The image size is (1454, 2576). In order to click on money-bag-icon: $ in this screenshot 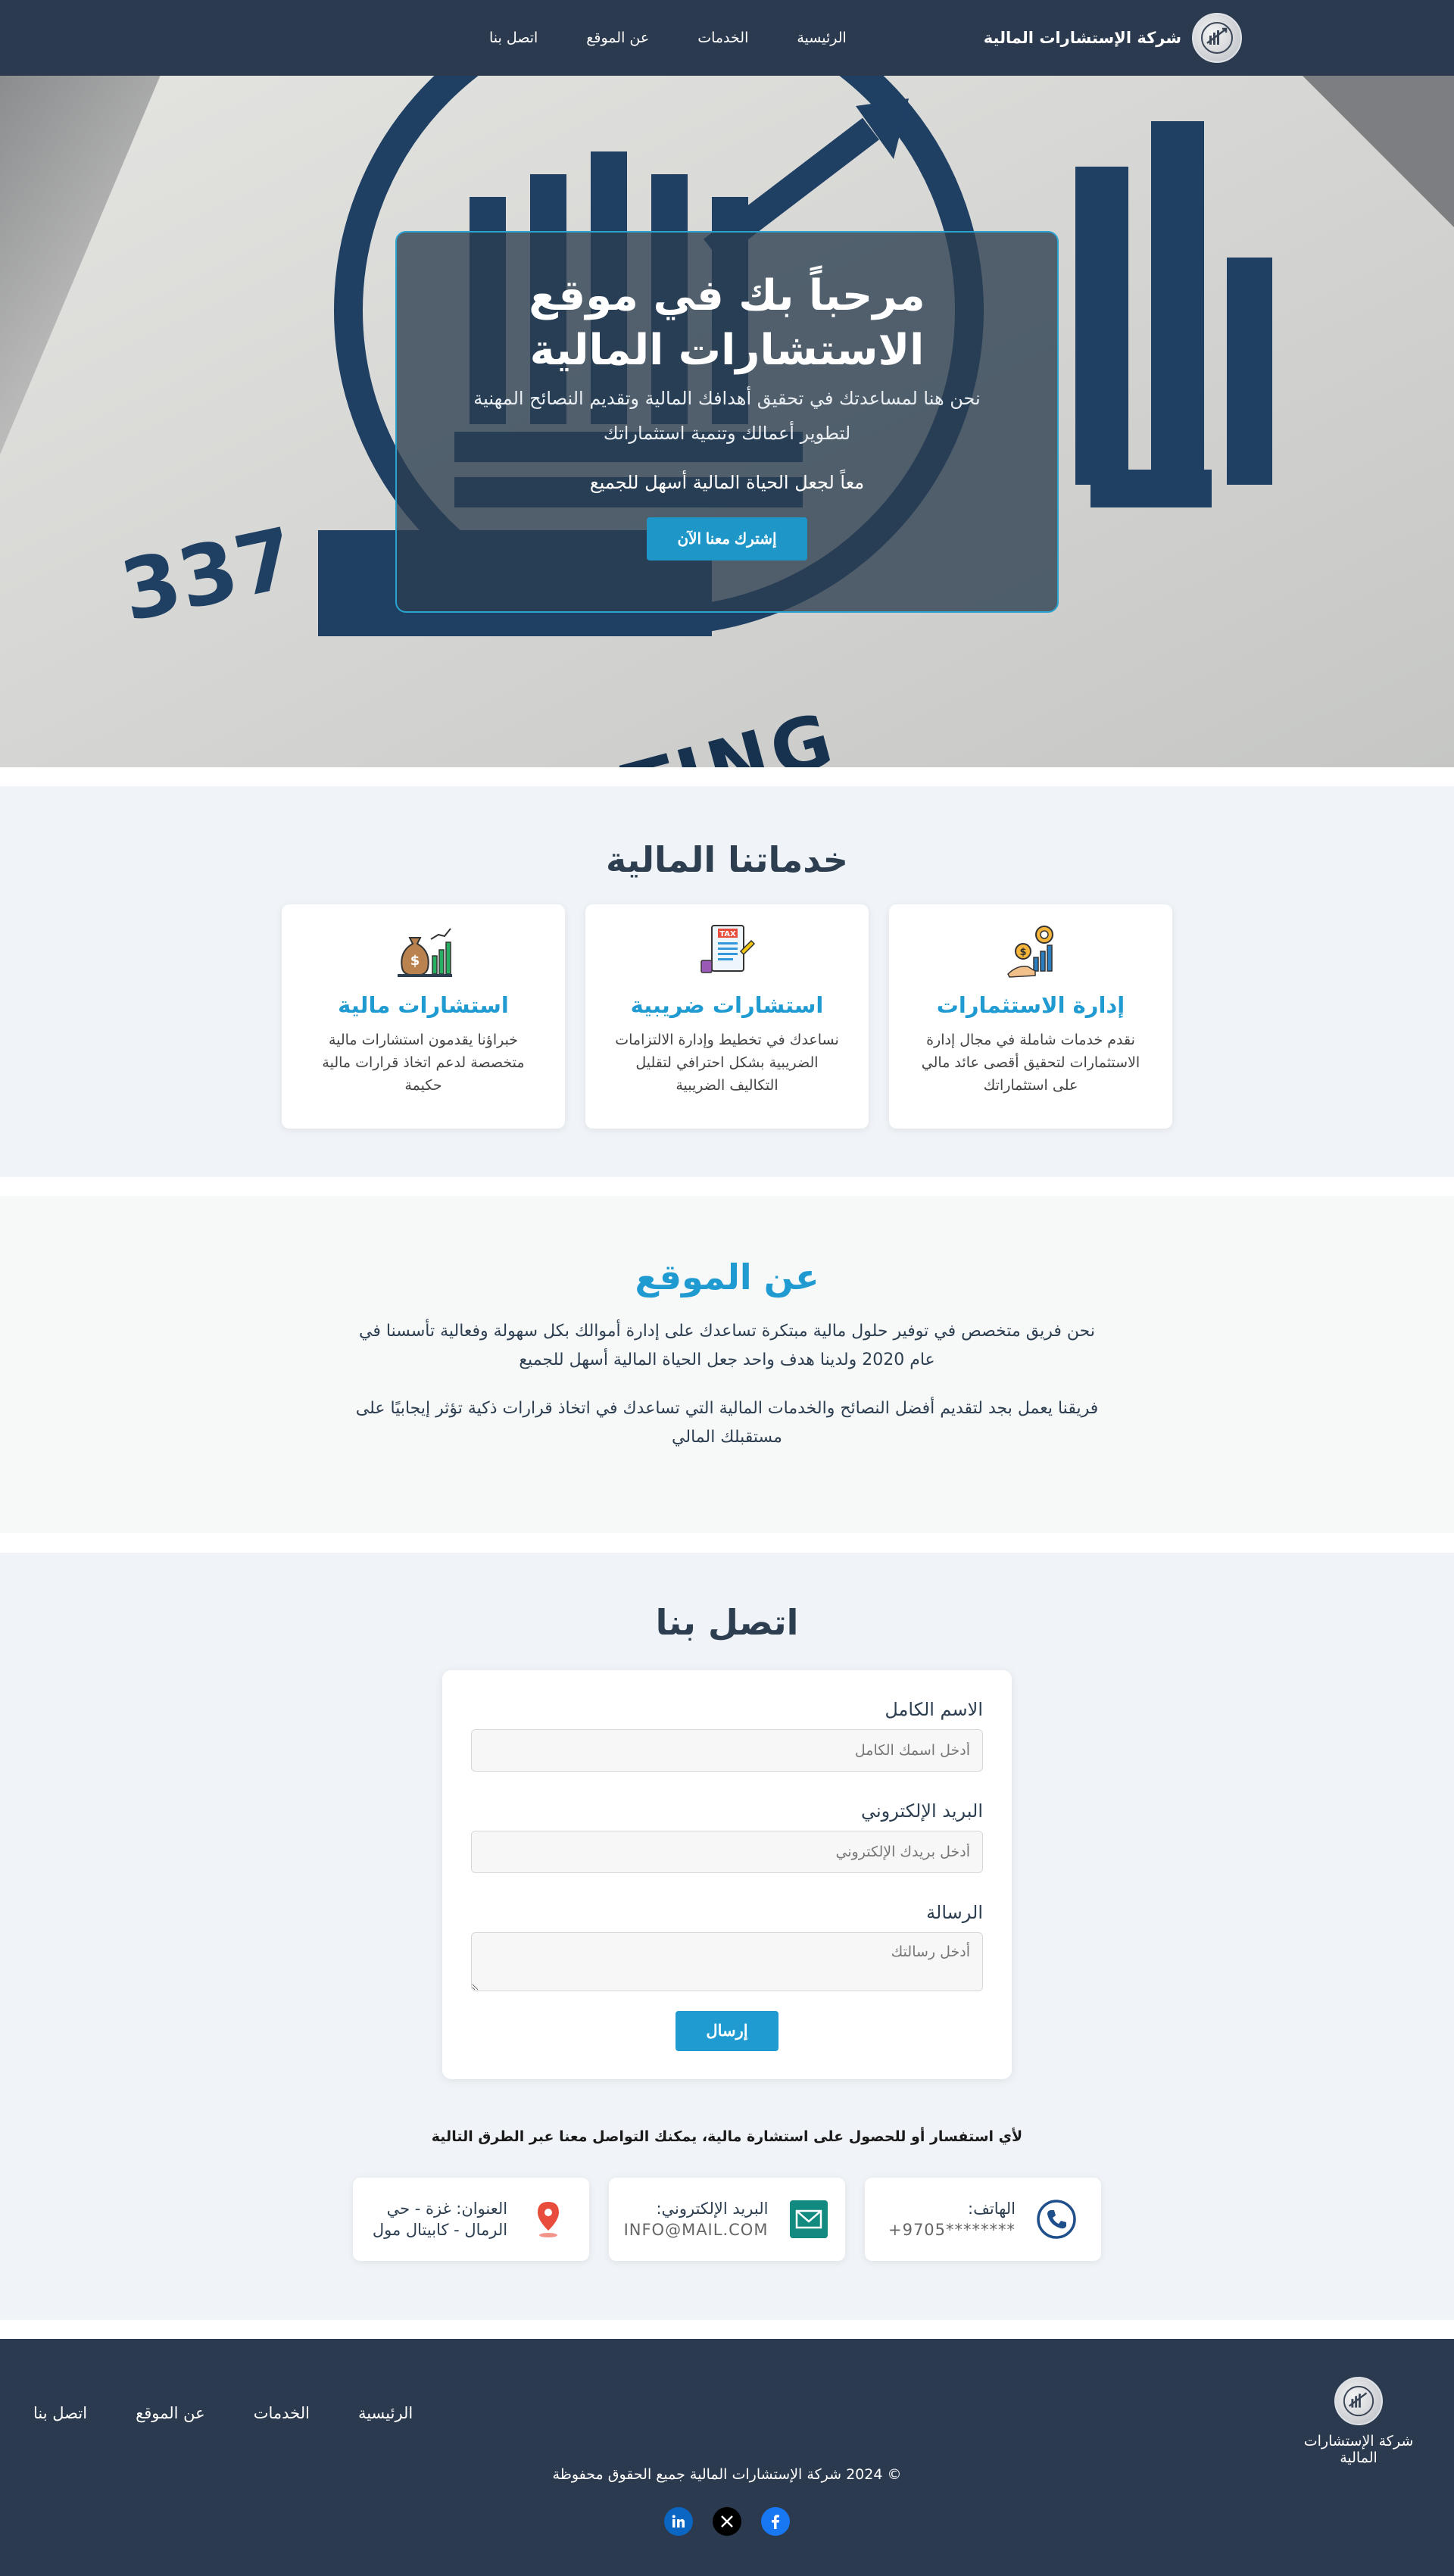, I will do `click(423, 952)`.